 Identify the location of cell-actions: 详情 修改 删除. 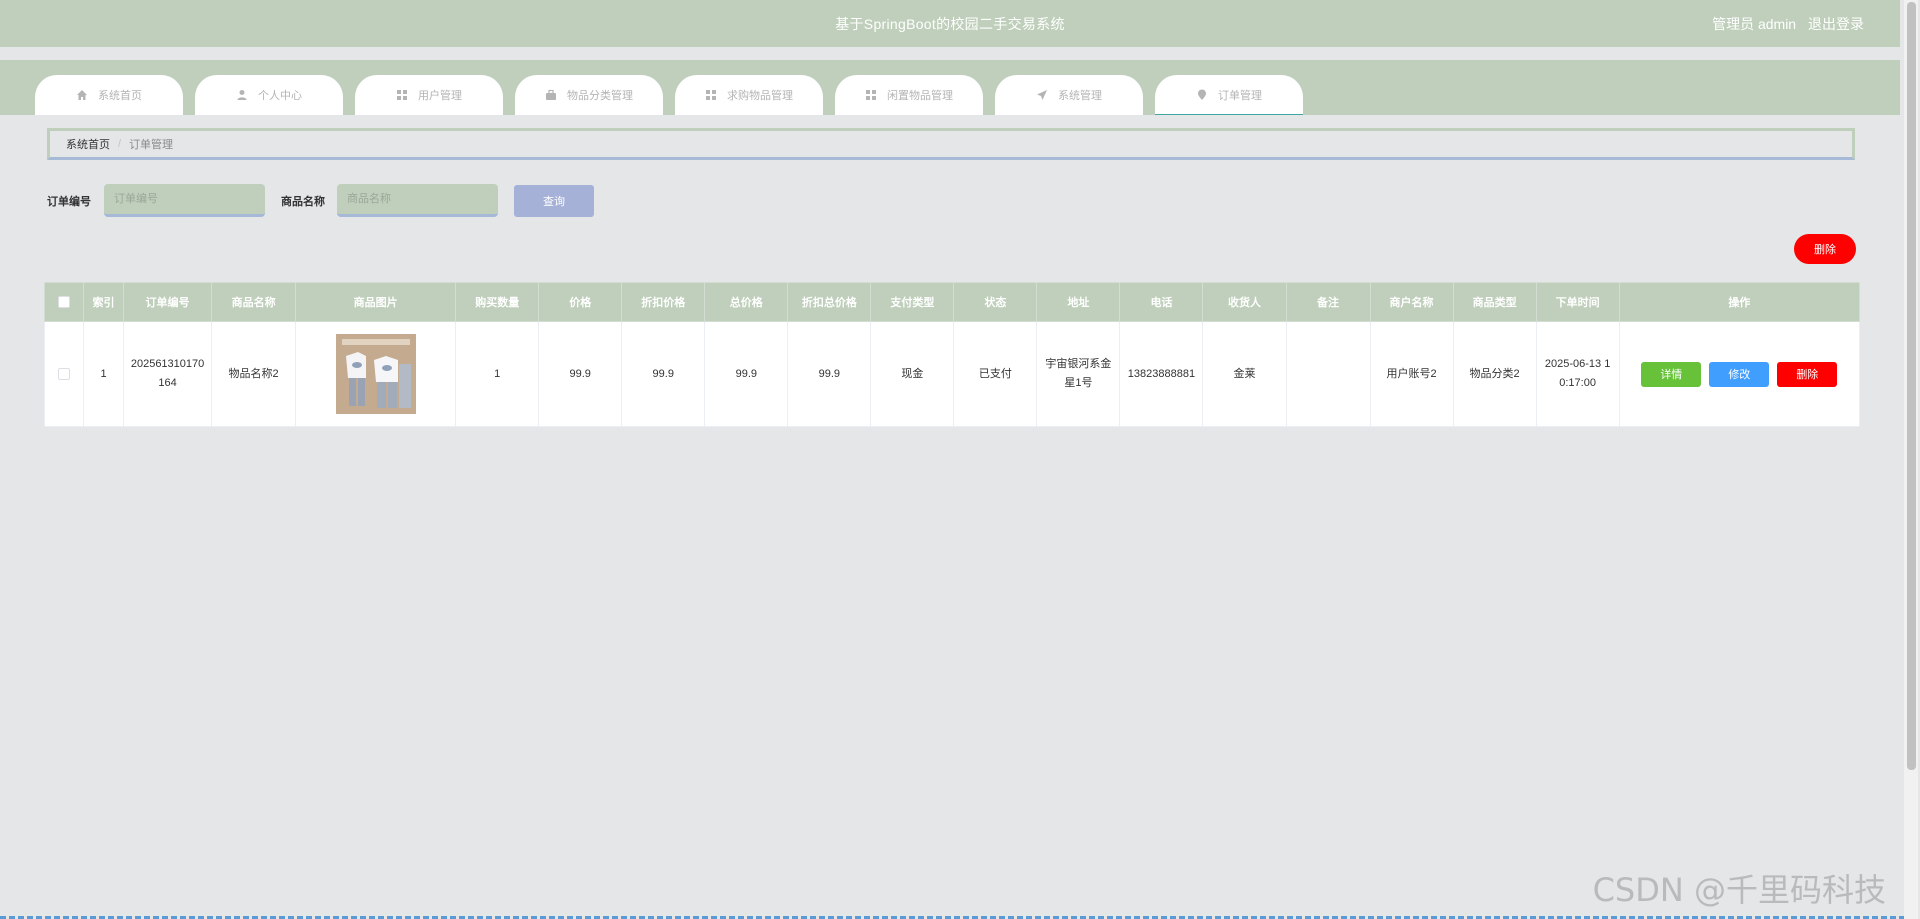
(1739, 374).